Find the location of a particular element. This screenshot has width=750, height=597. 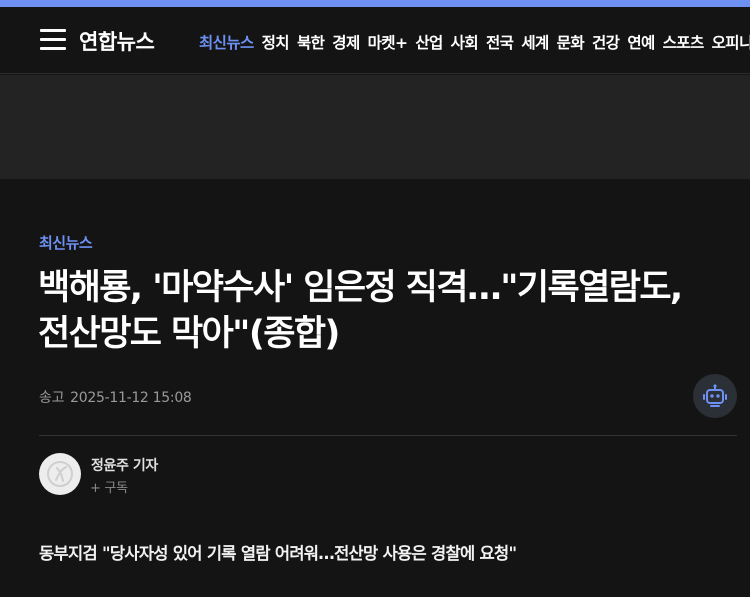

article-subheadline: 동부지검 "당사자성 있어 기록 열람 어려워…전산망 사용은 경찰에 요청" is located at coordinates (278, 553).